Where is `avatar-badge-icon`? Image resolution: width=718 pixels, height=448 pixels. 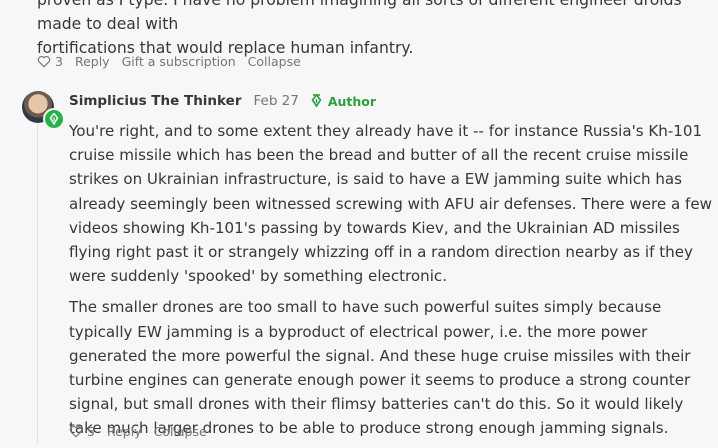 avatar-badge-icon is located at coordinates (54, 119).